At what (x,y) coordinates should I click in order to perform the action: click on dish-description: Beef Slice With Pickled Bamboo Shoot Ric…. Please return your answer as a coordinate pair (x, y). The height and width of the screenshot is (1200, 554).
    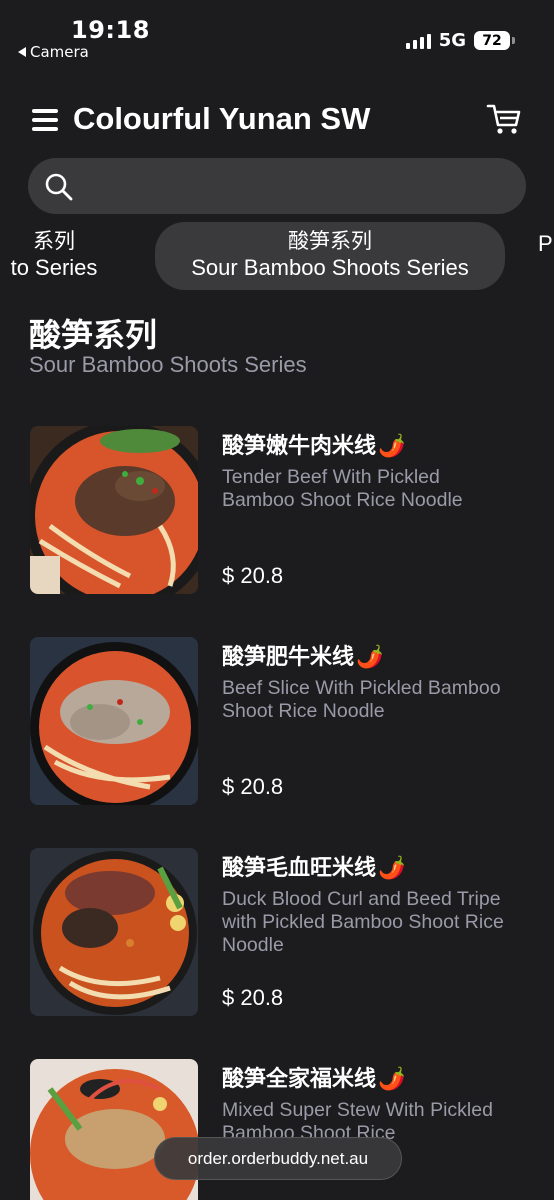
    Looking at the image, I should click on (361, 699).